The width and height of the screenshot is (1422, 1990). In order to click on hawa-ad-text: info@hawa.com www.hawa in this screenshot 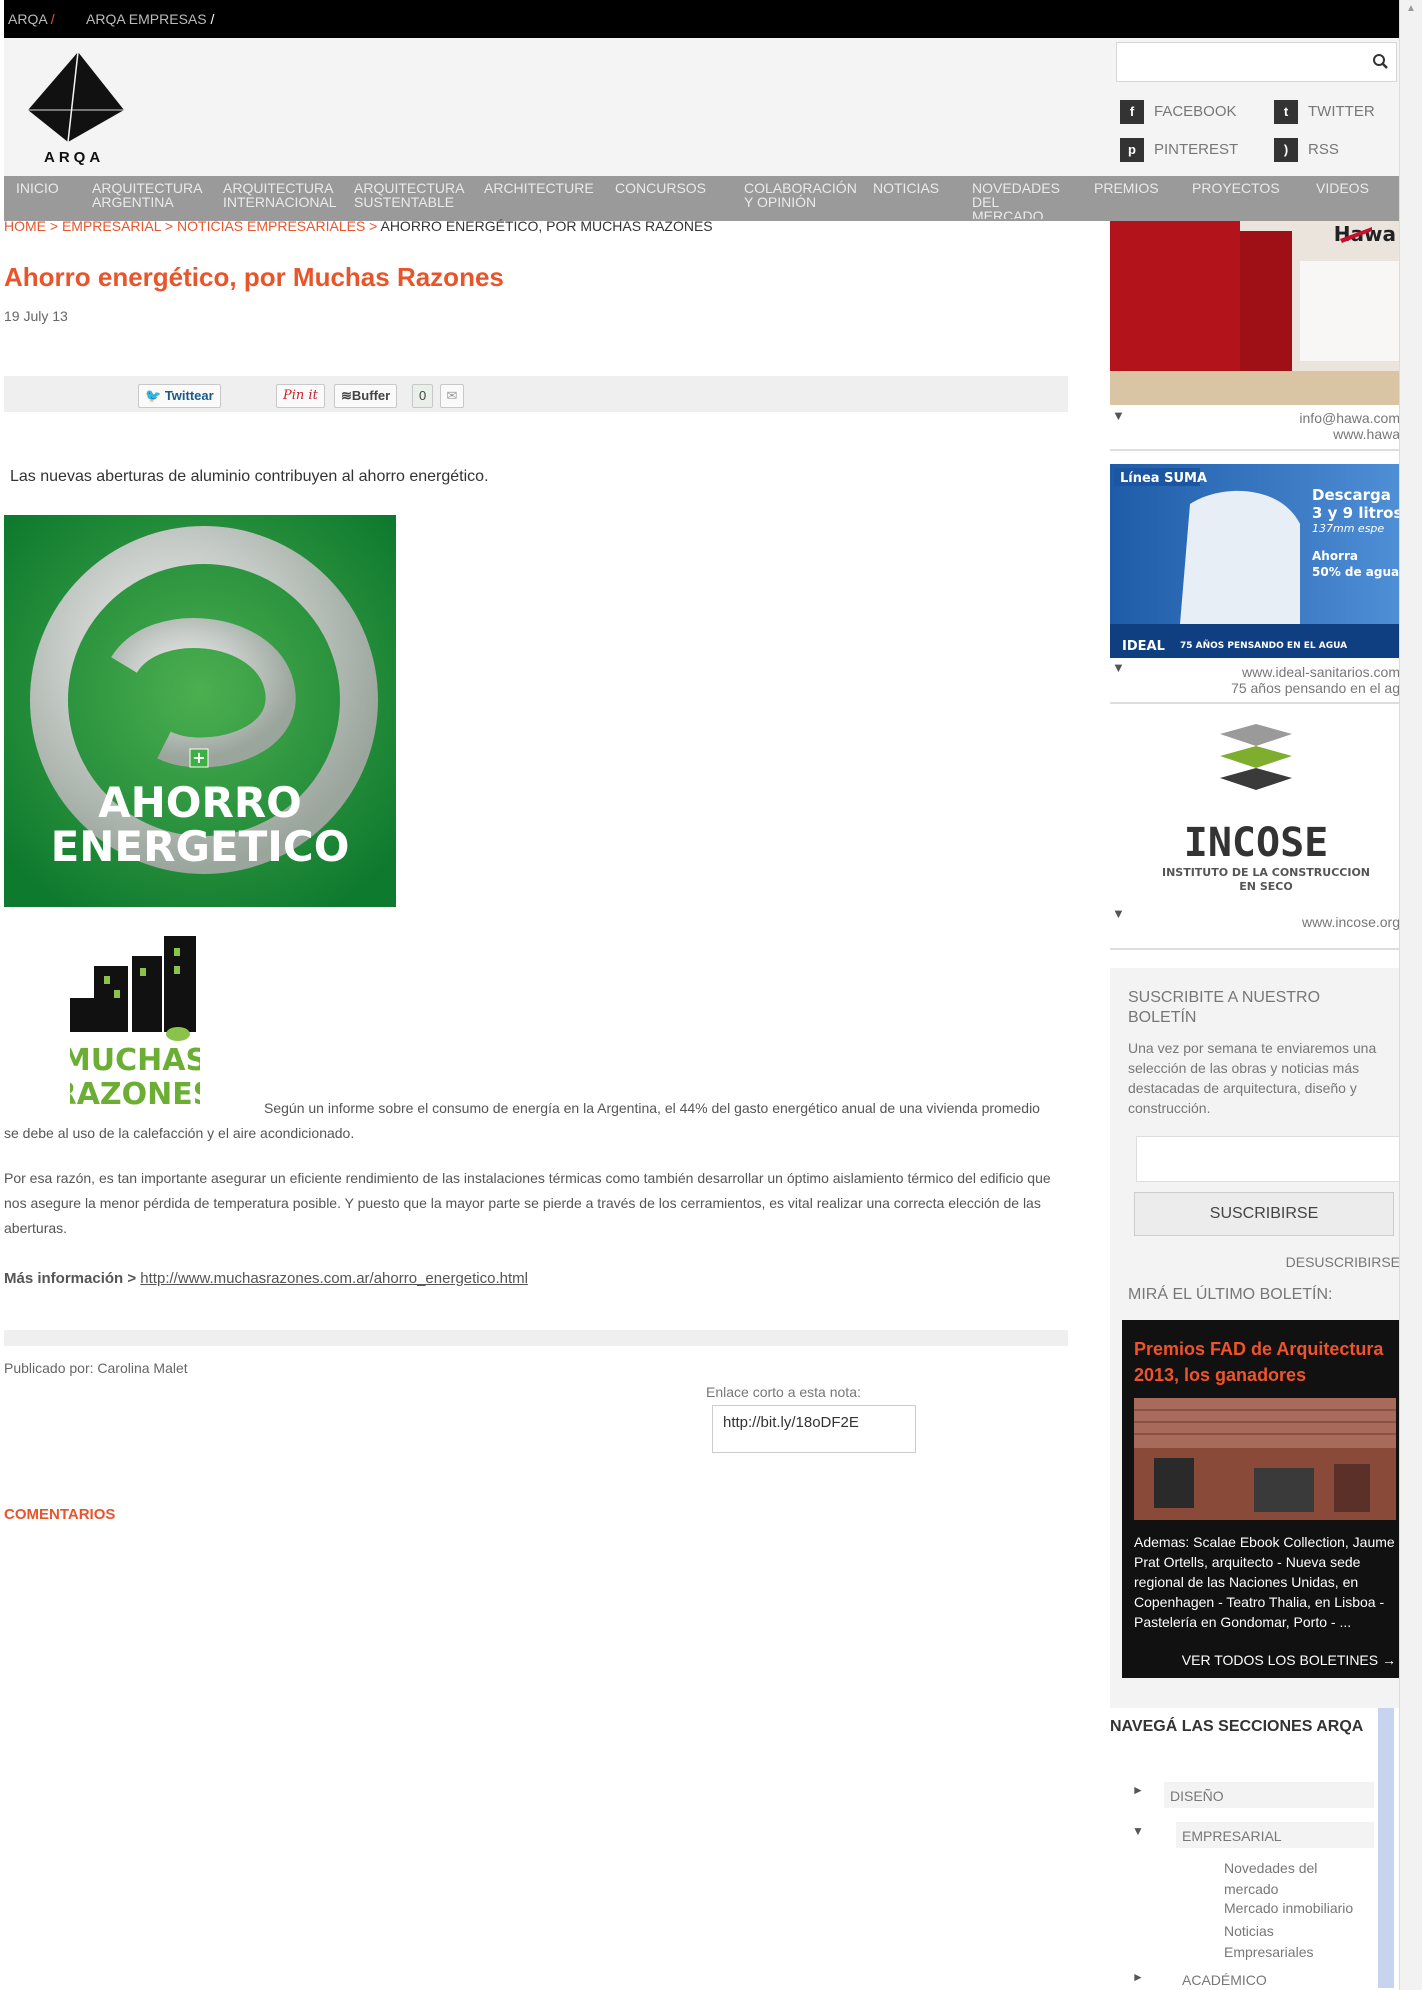, I will do `click(1349, 426)`.